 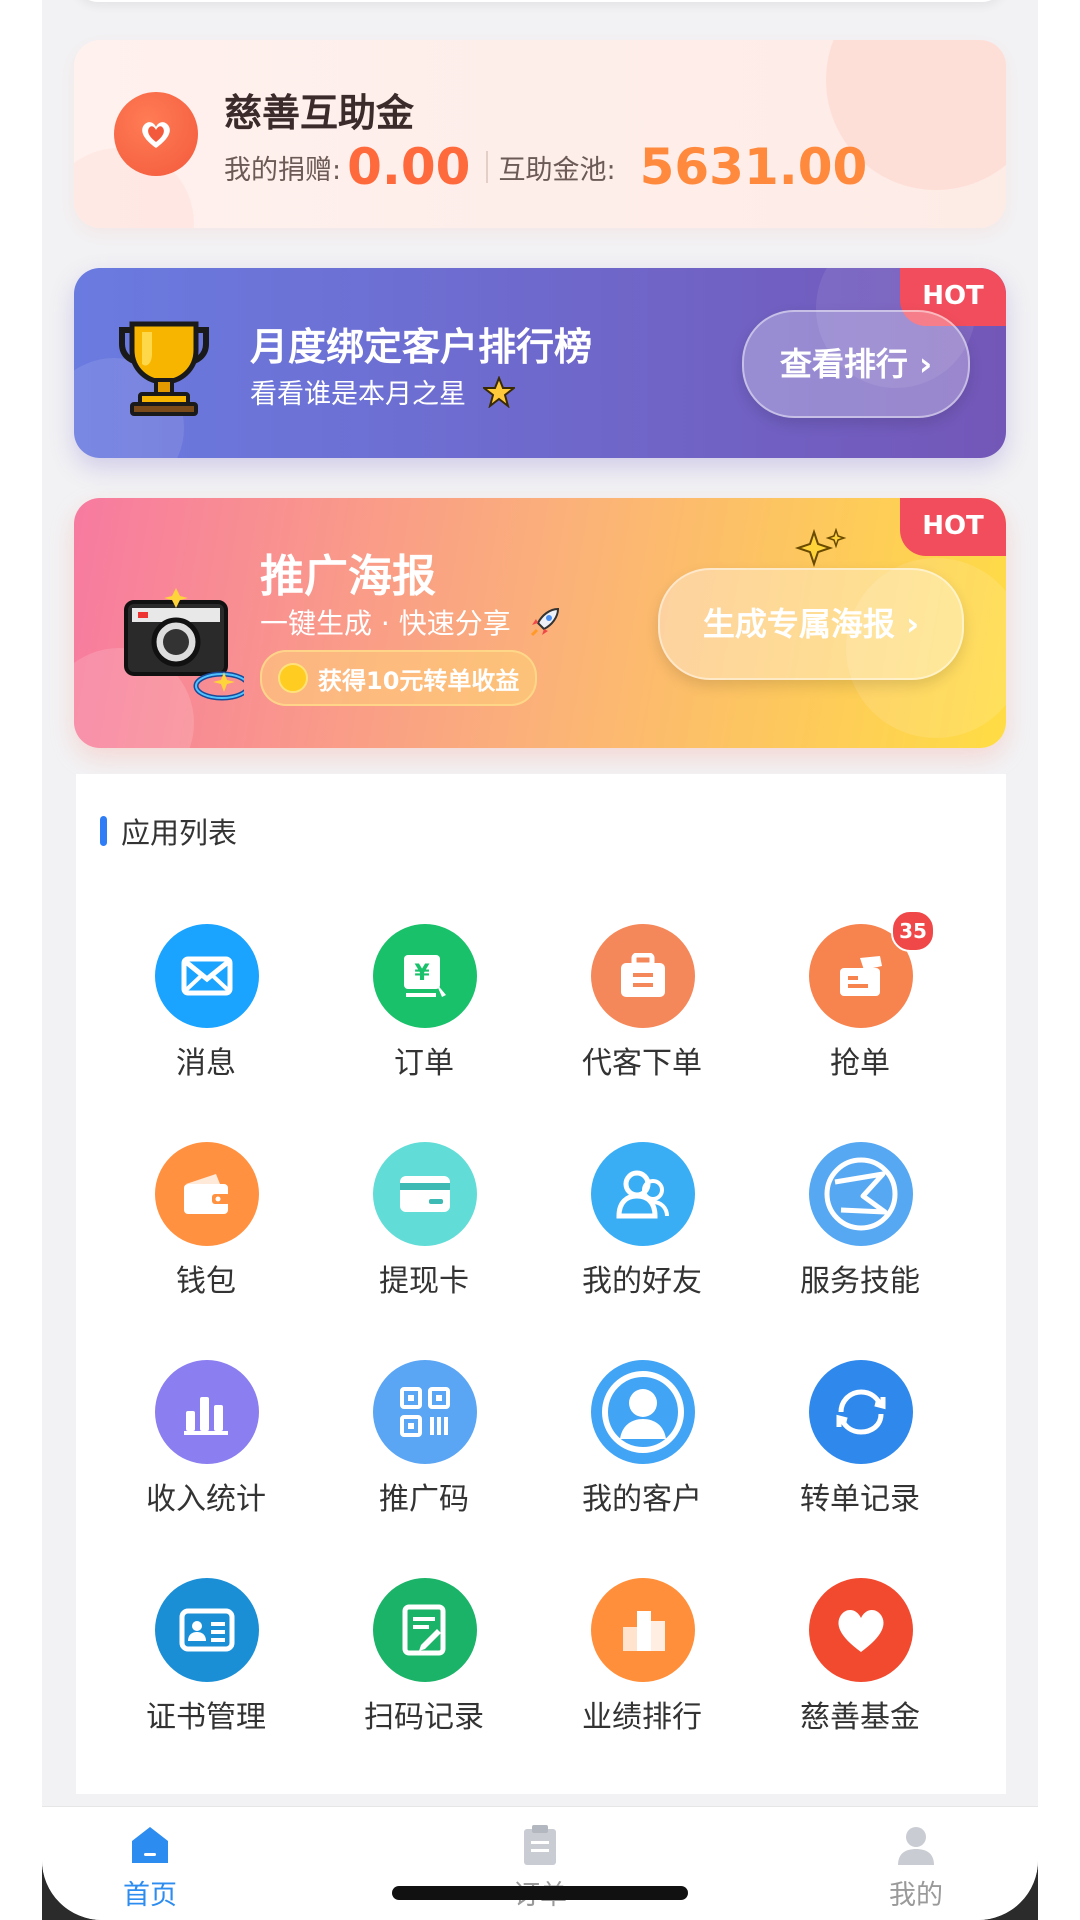 I want to click on customer-icon, so click(x=643, y=1412).